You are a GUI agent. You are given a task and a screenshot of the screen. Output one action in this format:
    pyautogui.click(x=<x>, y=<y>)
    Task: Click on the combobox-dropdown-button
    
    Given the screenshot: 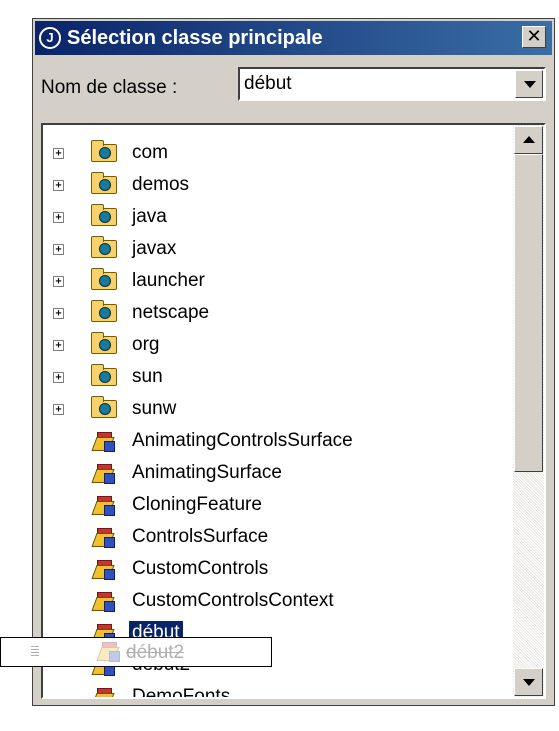 What is the action you would take?
    pyautogui.click(x=529, y=84)
    